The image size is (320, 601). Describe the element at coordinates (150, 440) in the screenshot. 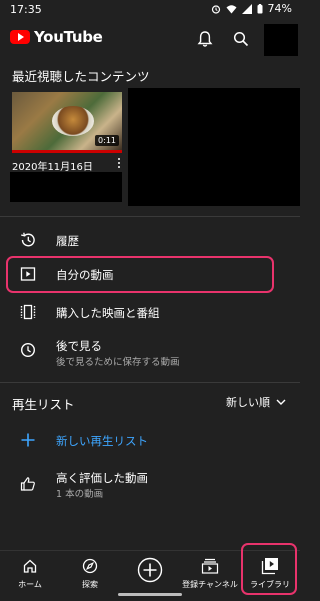

I see `new-playlist-button: 新しい再生リスト` at that location.